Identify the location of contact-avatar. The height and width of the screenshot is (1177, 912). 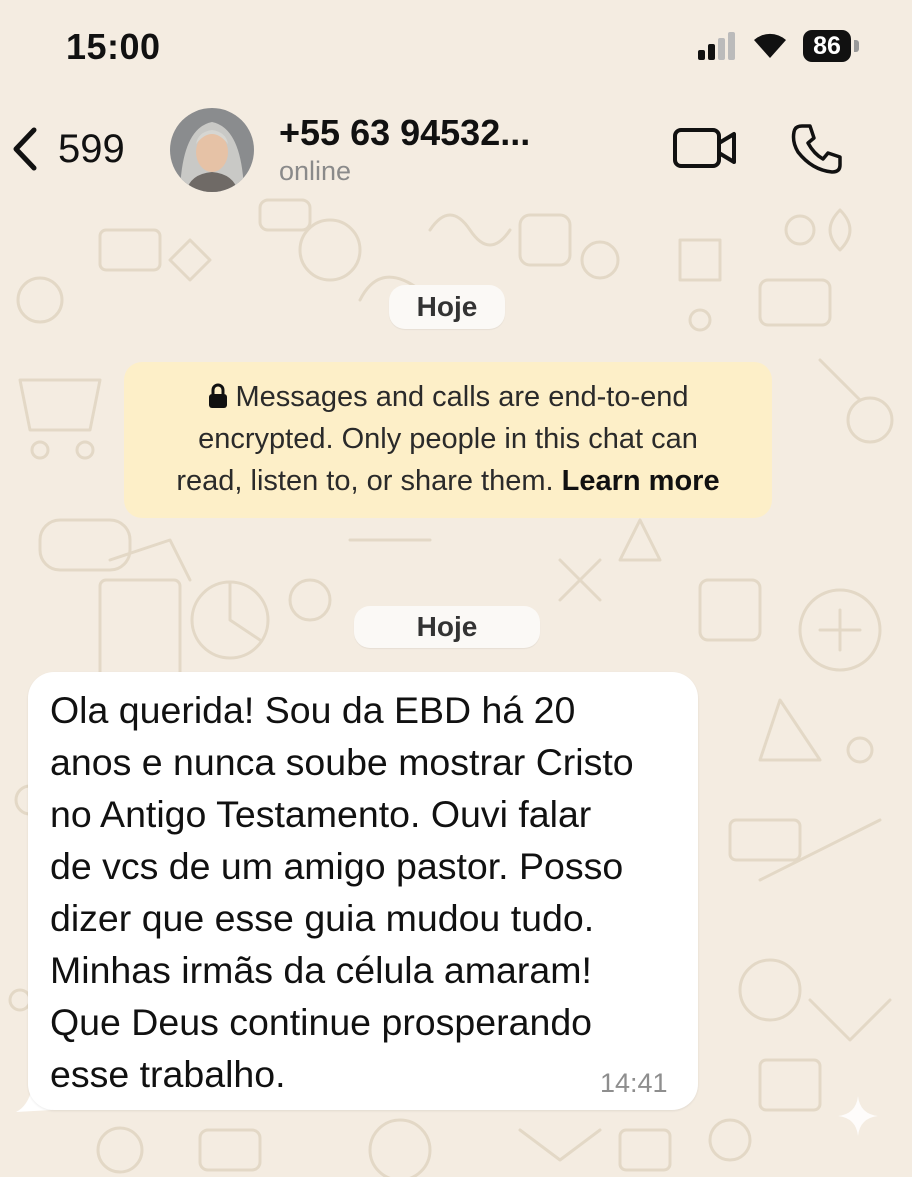
(212, 150).